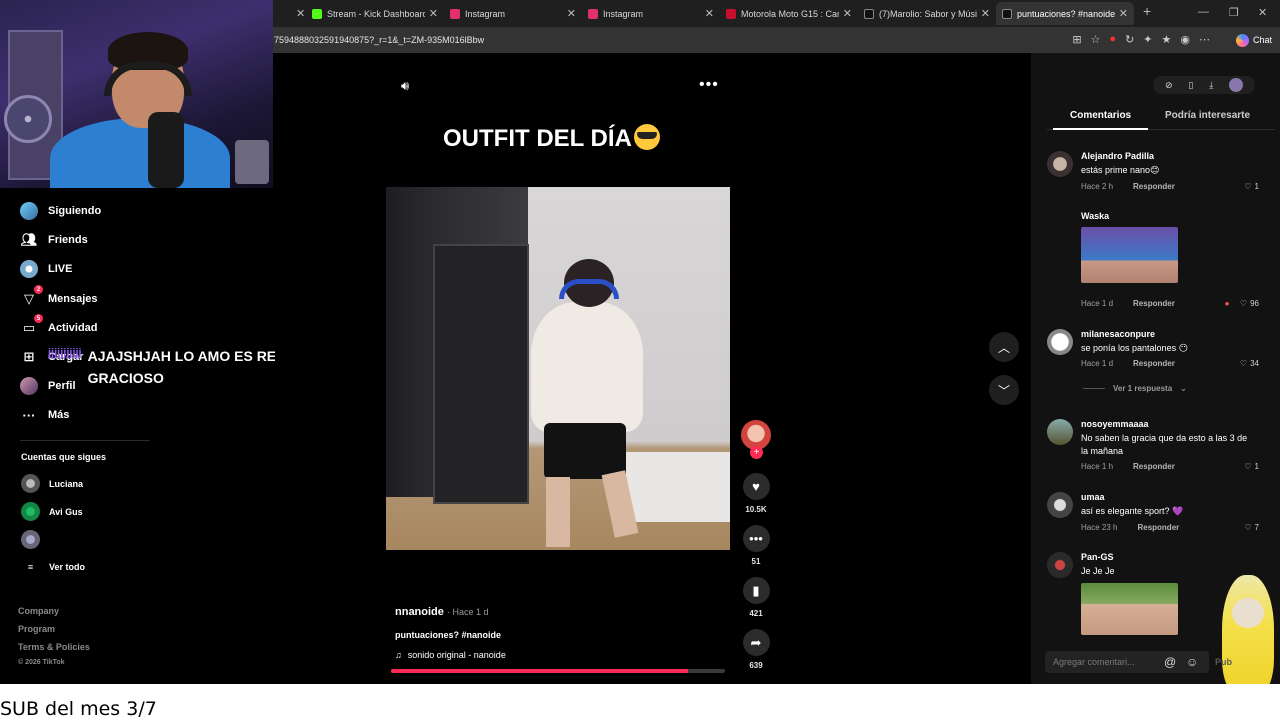 Image resolution: width=1280 pixels, height=720 pixels. Describe the element at coordinates (52, 483) in the screenshot. I see `following-account: Luciana` at that location.